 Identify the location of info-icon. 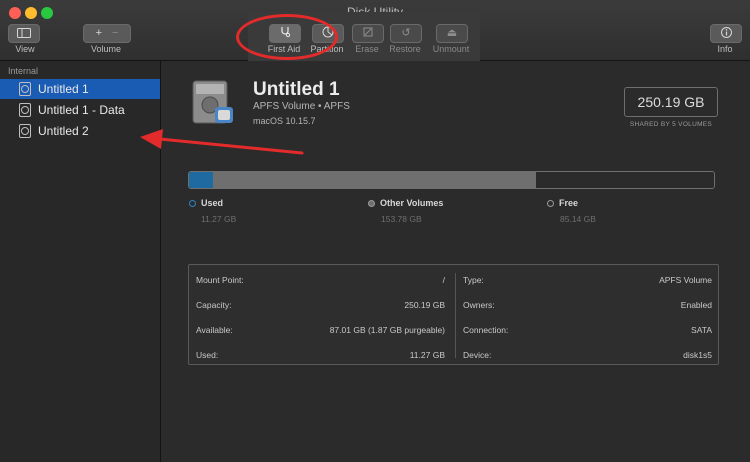
(726, 34).